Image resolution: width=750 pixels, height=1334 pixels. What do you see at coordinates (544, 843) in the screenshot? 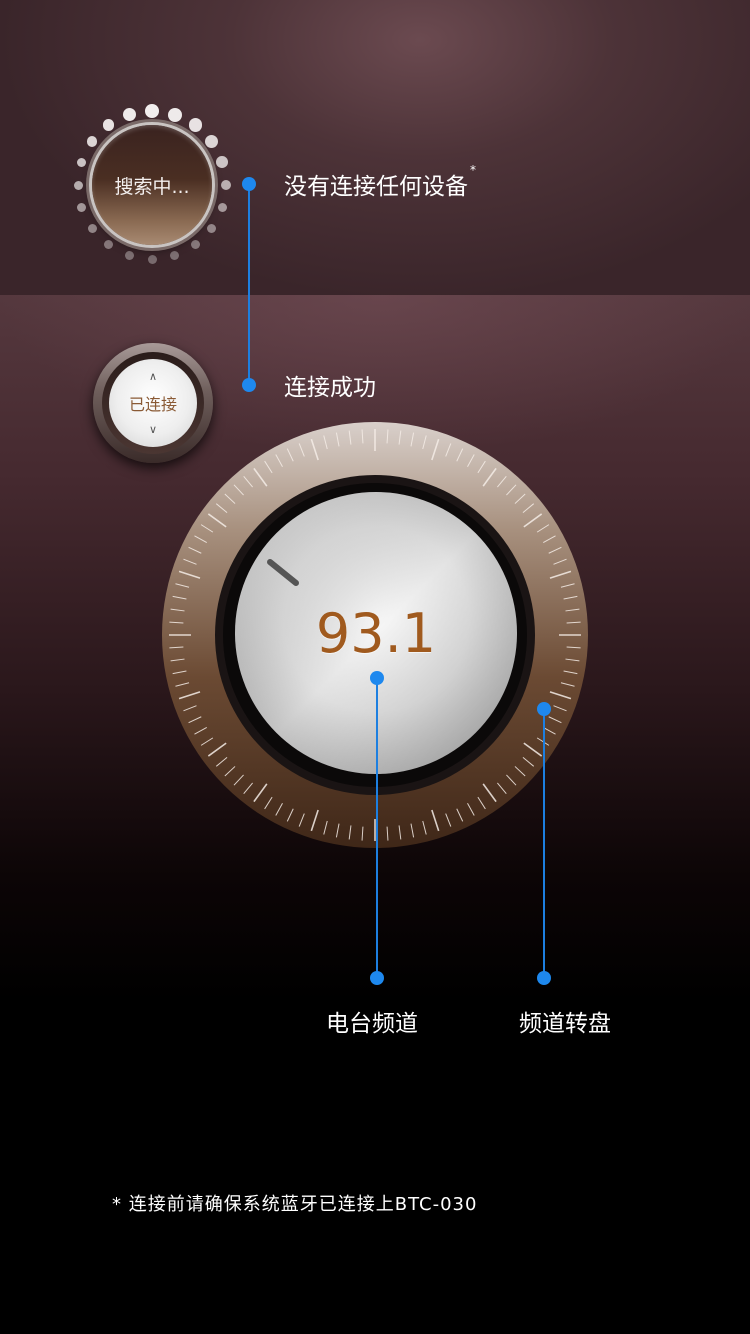
I see `dial-connector-line` at bounding box center [544, 843].